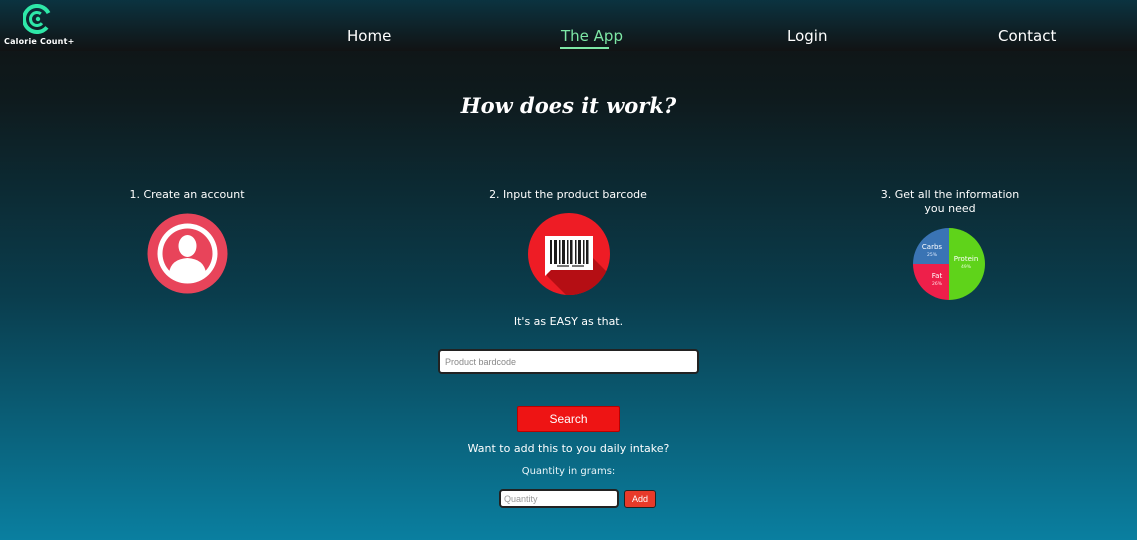 The height and width of the screenshot is (540, 1137). I want to click on step-1-label: 1. Create an account, so click(187, 194).